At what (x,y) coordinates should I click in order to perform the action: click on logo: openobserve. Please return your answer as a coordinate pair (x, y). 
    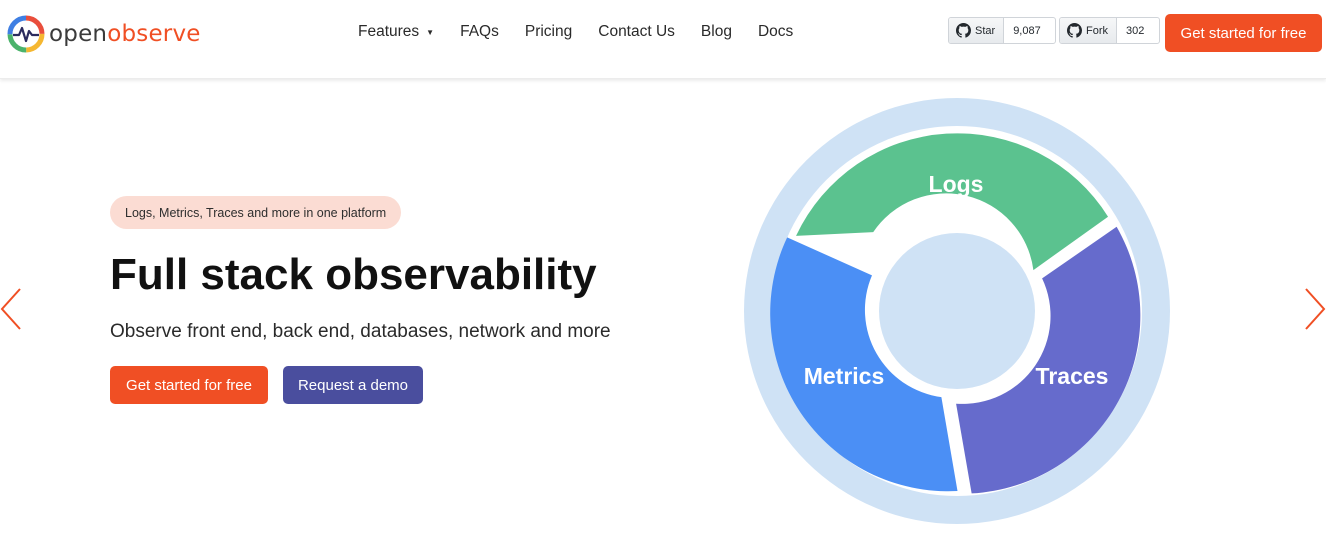
    Looking at the image, I should click on (104, 34).